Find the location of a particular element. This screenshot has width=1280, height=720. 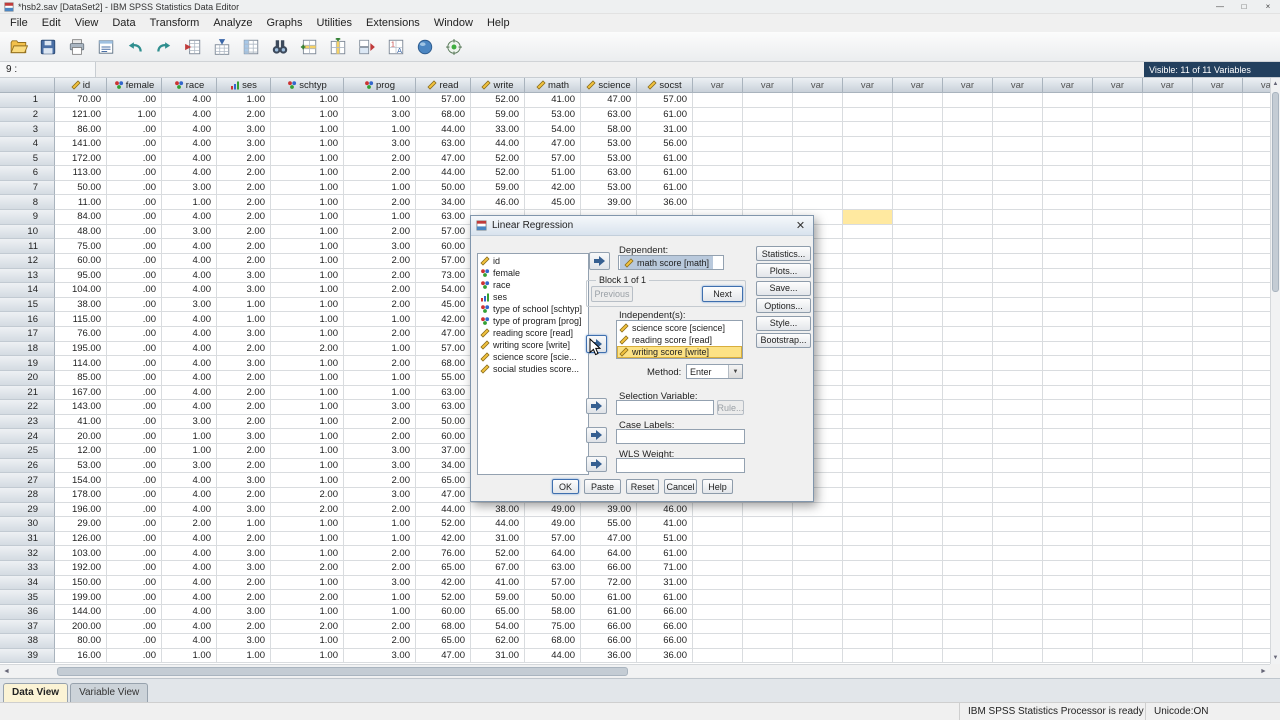

cell: 49.00 is located at coordinates (553, 510).